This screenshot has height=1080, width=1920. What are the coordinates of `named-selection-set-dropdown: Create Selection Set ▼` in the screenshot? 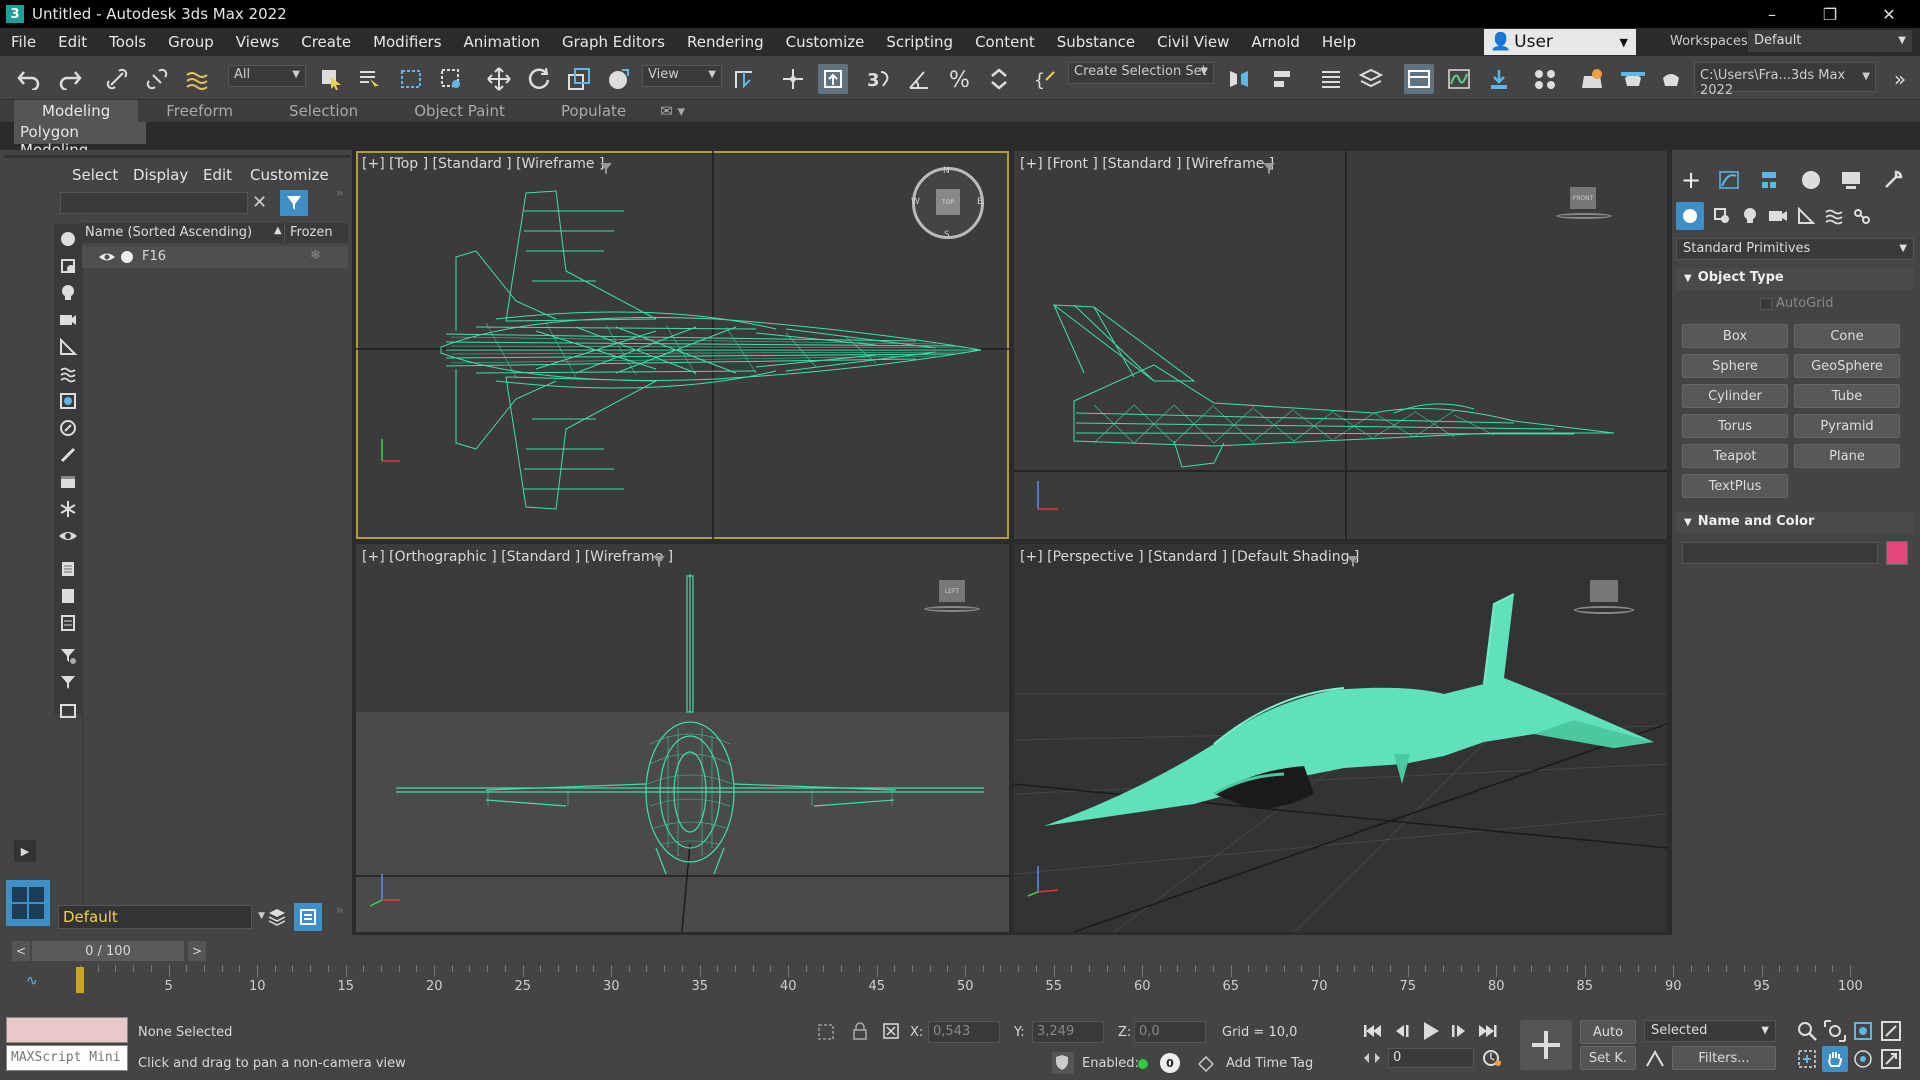 It's located at (1141, 73).